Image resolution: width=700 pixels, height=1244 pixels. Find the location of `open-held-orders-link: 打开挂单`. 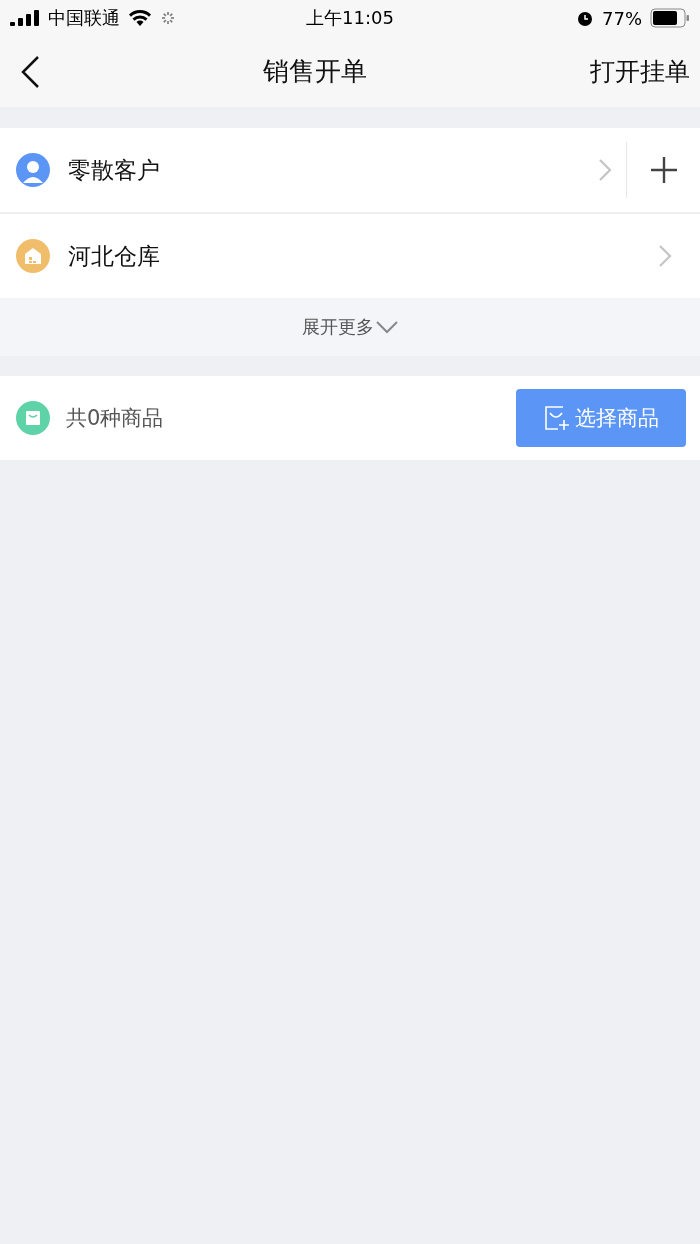

open-held-orders-link: 打开挂单 is located at coordinates (640, 71).